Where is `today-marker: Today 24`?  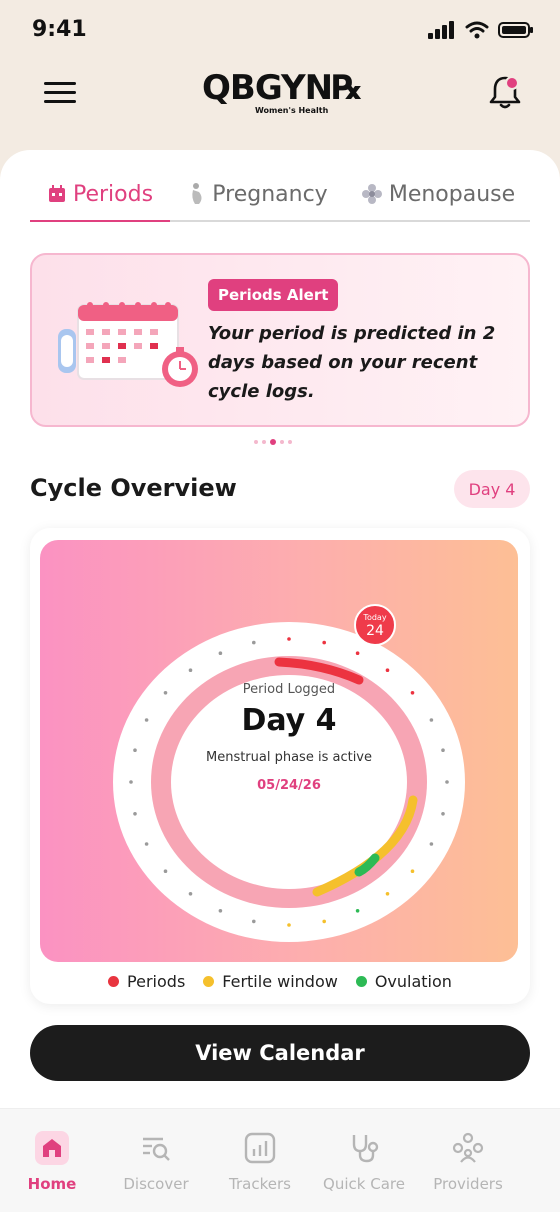 today-marker: Today 24 is located at coordinates (375, 625).